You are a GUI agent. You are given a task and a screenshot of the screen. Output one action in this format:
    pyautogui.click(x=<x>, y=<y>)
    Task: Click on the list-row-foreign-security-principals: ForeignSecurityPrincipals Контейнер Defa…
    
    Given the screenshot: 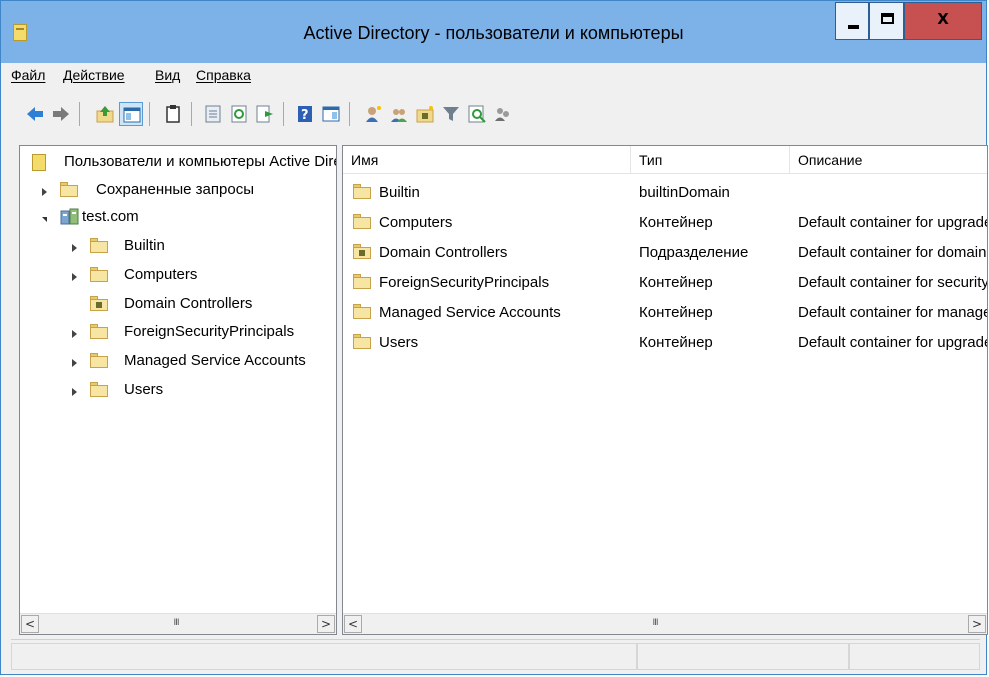 What is the action you would take?
    pyautogui.click(x=665, y=283)
    